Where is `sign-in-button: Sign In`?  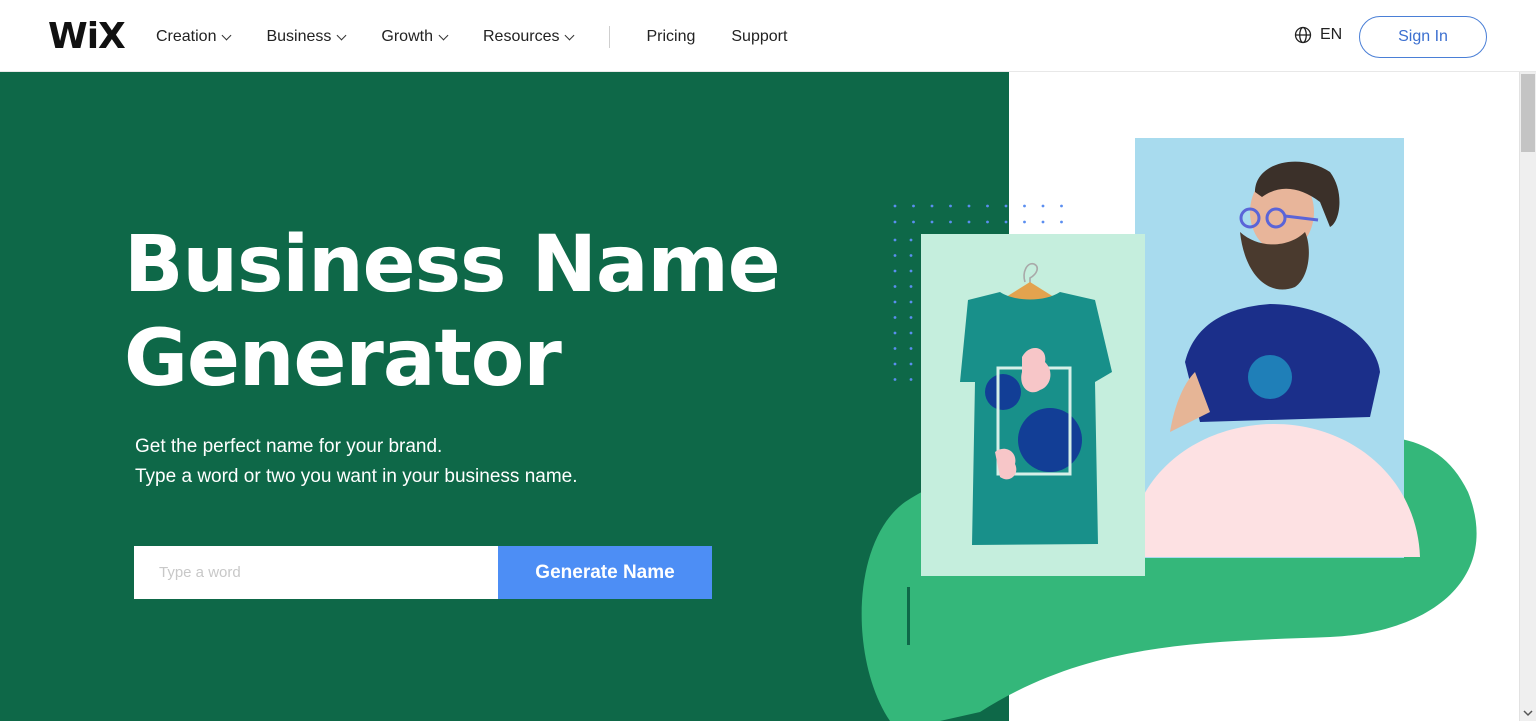
sign-in-button: Sign In is located at coordinates (1423, 37).